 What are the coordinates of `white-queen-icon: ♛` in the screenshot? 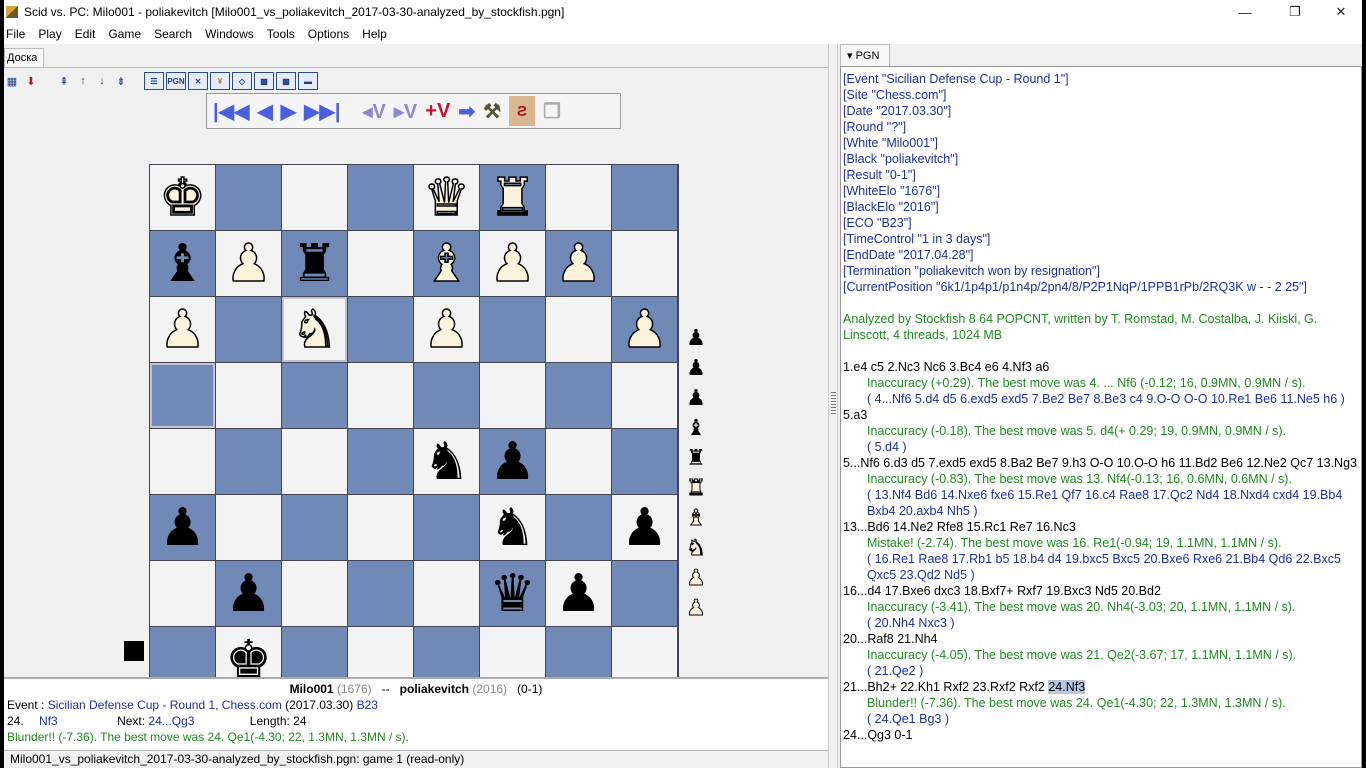 It's located at (446, 198).